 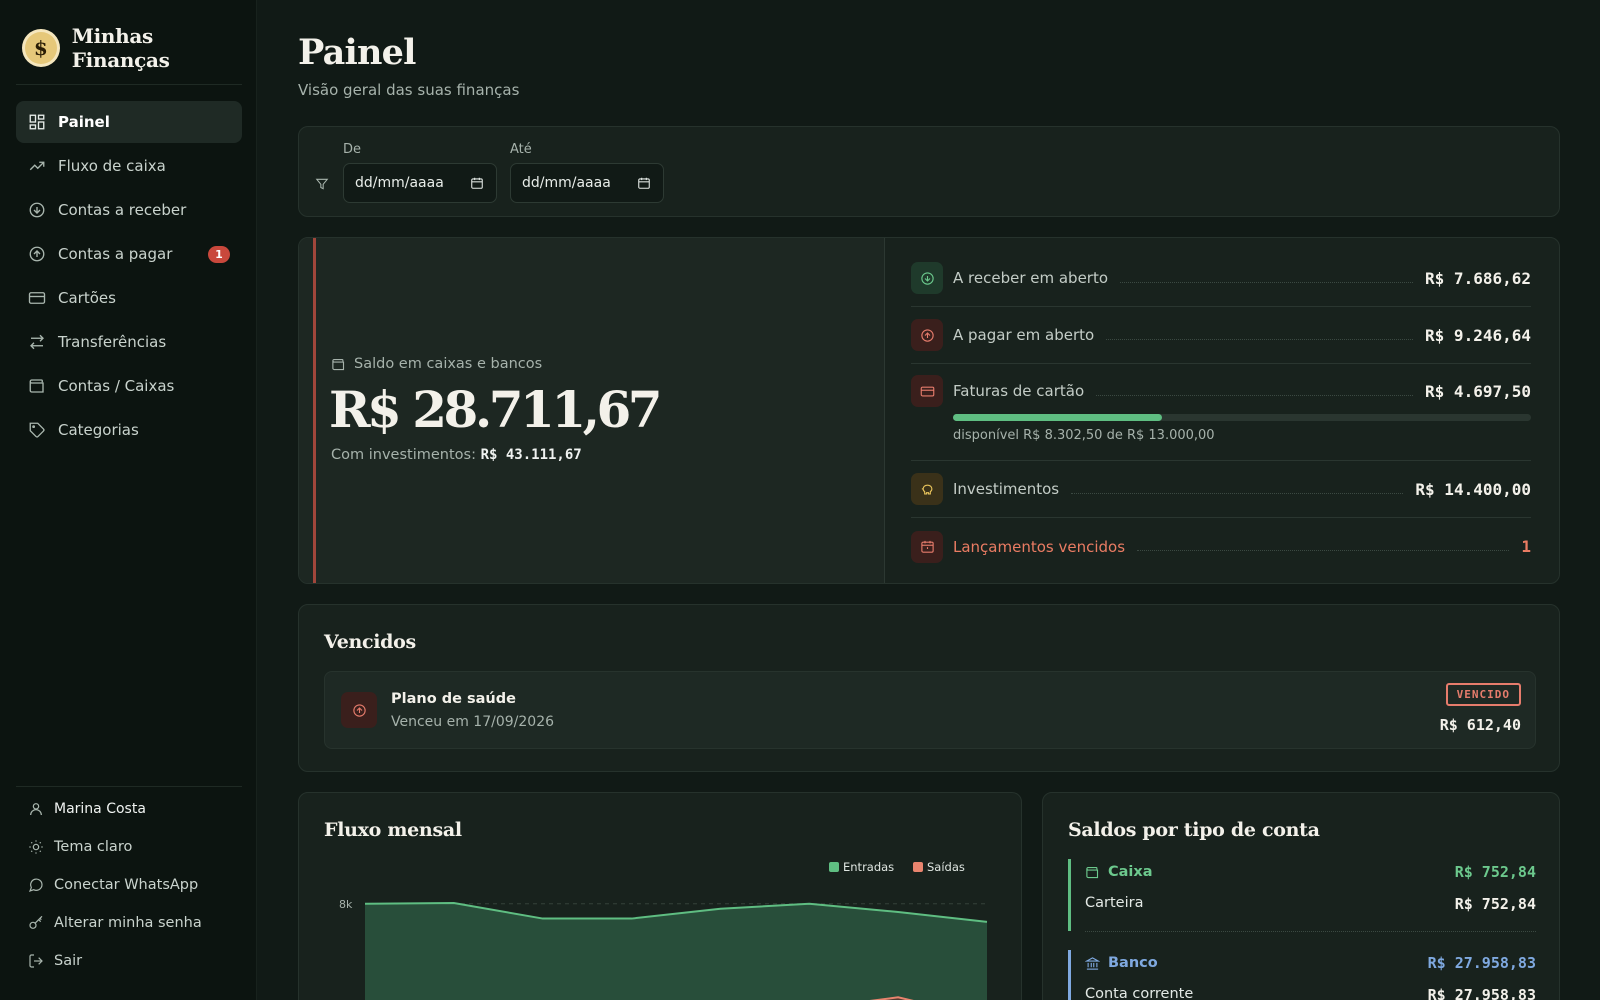 What do you see at coordinates (129, 847) in the screenshot?
I see `theme-toggle: Tema claro` at bounding box center [129, 847].